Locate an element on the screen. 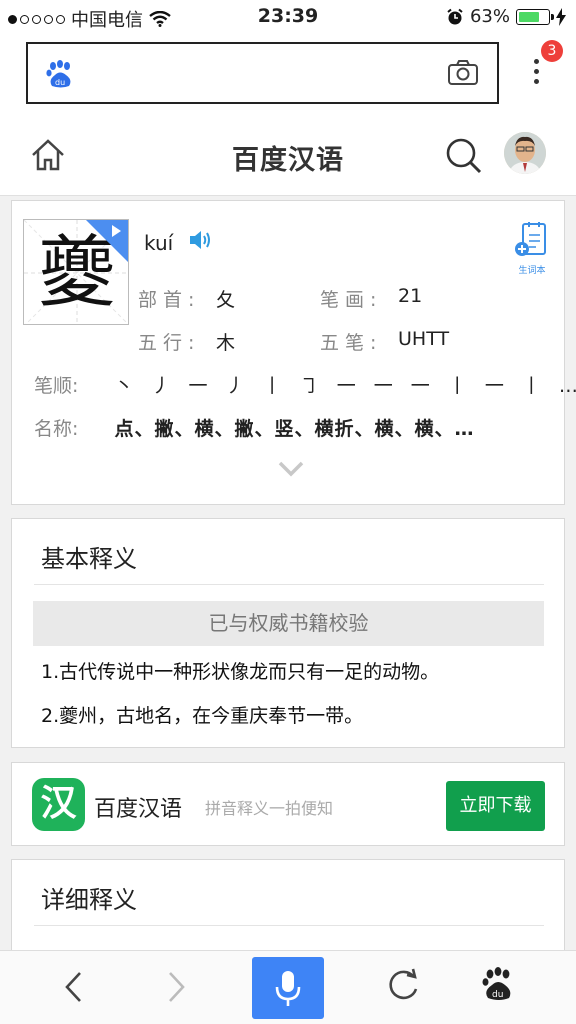  definition-item: 2.夔州，古地名，在今重庆奉节一带。 is located at coordinates (202, 716).